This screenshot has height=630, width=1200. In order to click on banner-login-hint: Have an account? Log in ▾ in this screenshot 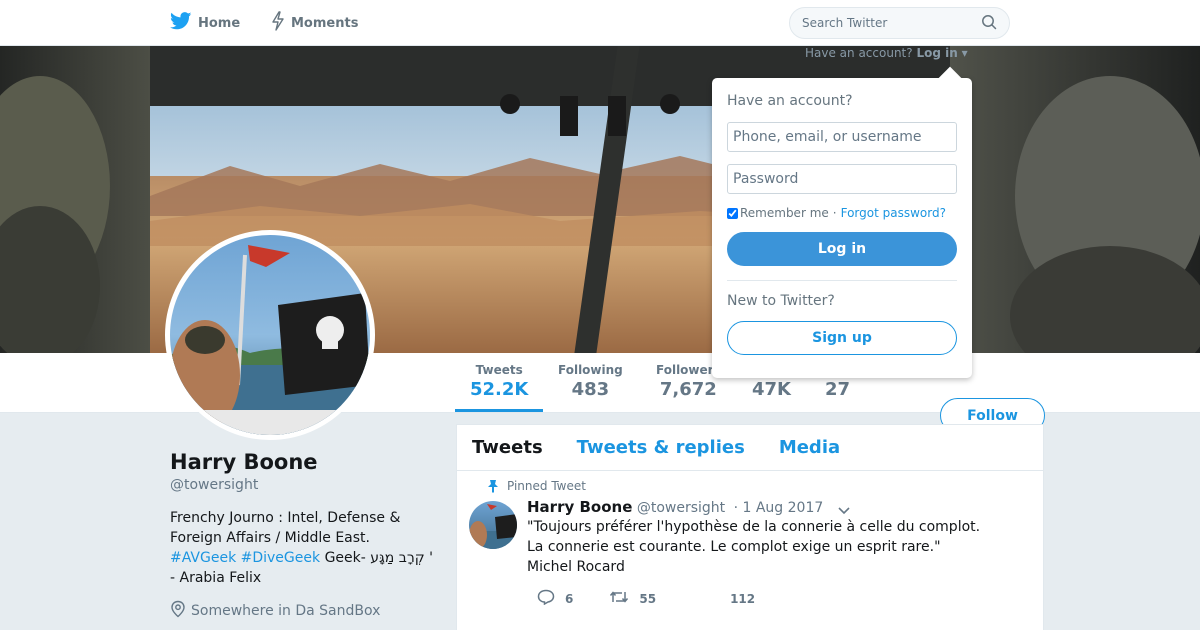, I will do `click(886, 53)`.